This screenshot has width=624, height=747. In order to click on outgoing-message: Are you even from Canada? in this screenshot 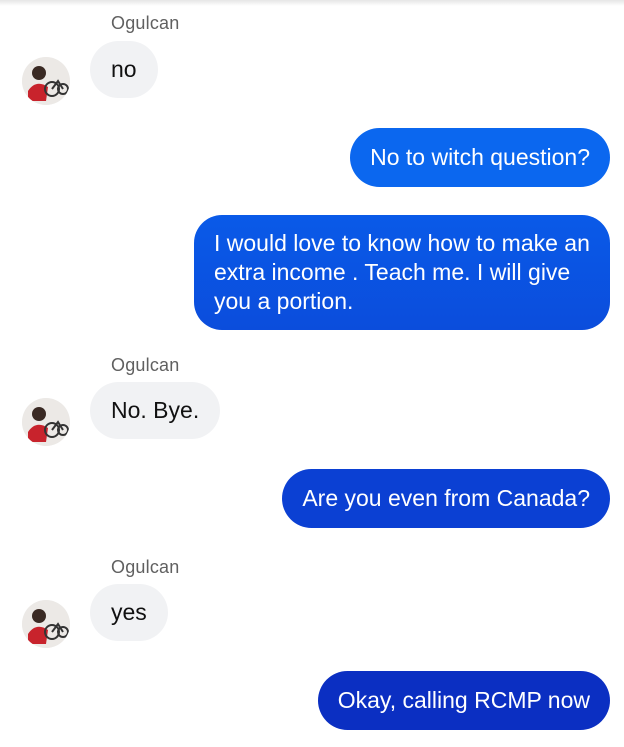, I will do `click(446, 498)`.